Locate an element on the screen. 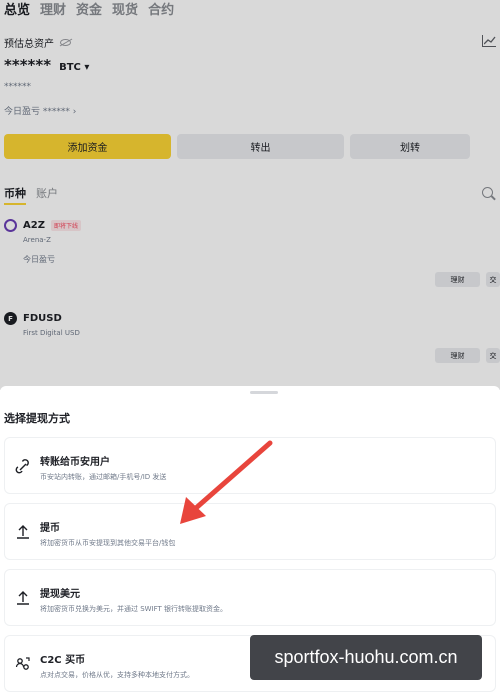 This screenshot has height=693, width=500. option-withdraw-crypto: 提币 将加密货币从币安提现到其他交易平台/钱包 is located at coordinates (250, 531).